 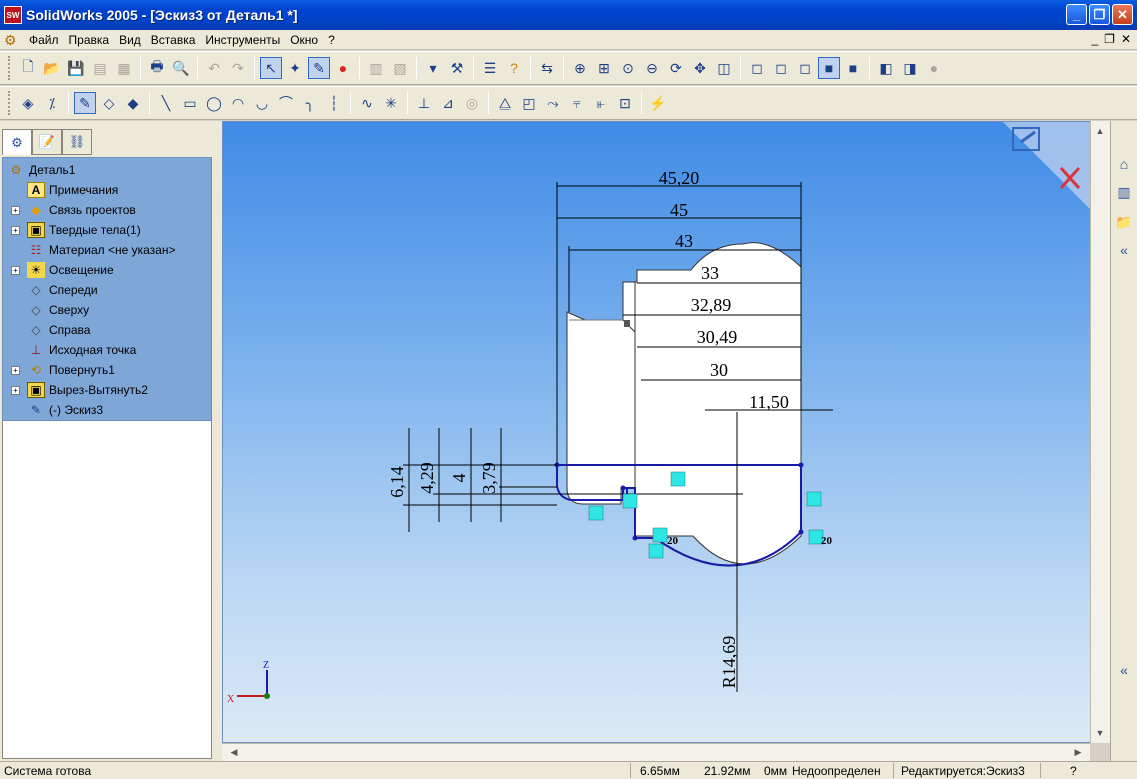 I want to click on collapse-icon: «, so click(x=1124, y=250).